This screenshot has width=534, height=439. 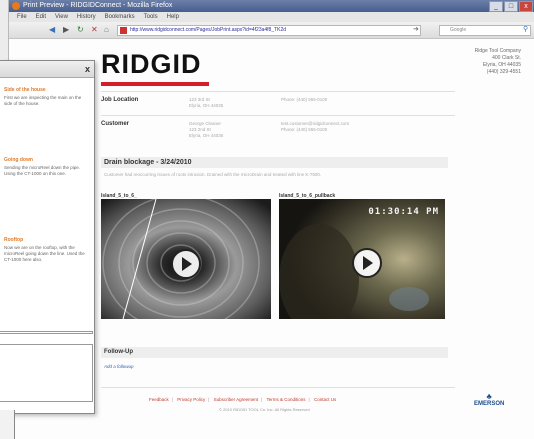 I want to click on notes-panel-header: x, so click(x=47, y=69).